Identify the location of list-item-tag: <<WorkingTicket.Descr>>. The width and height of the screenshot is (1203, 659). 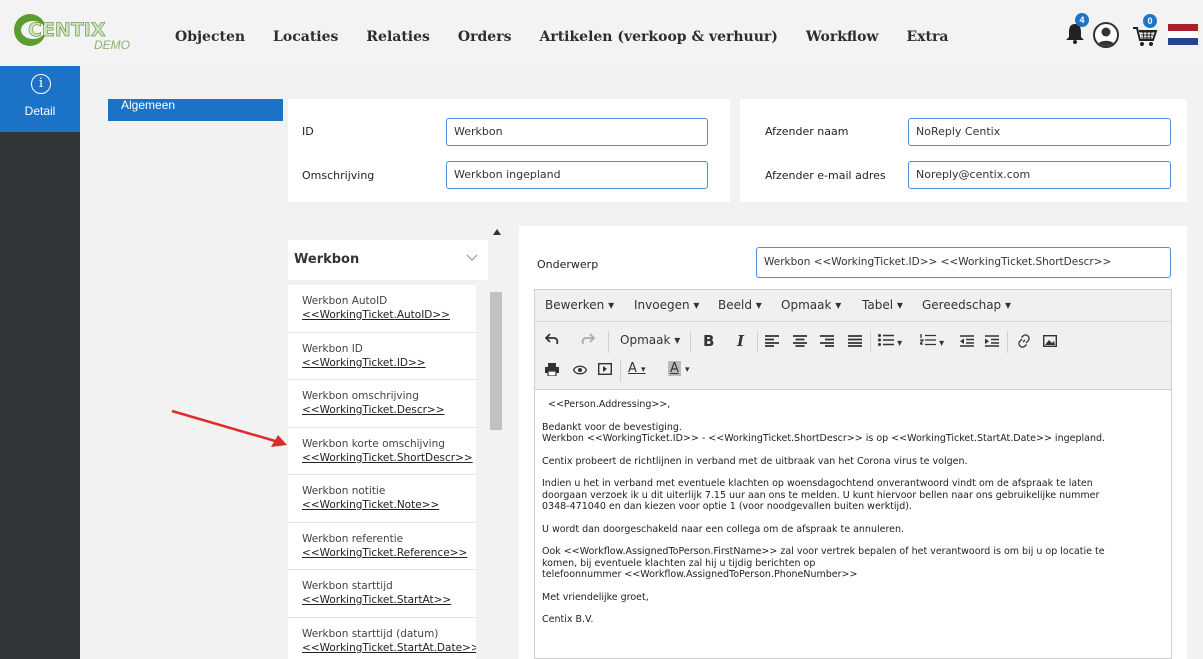
(389, 410).